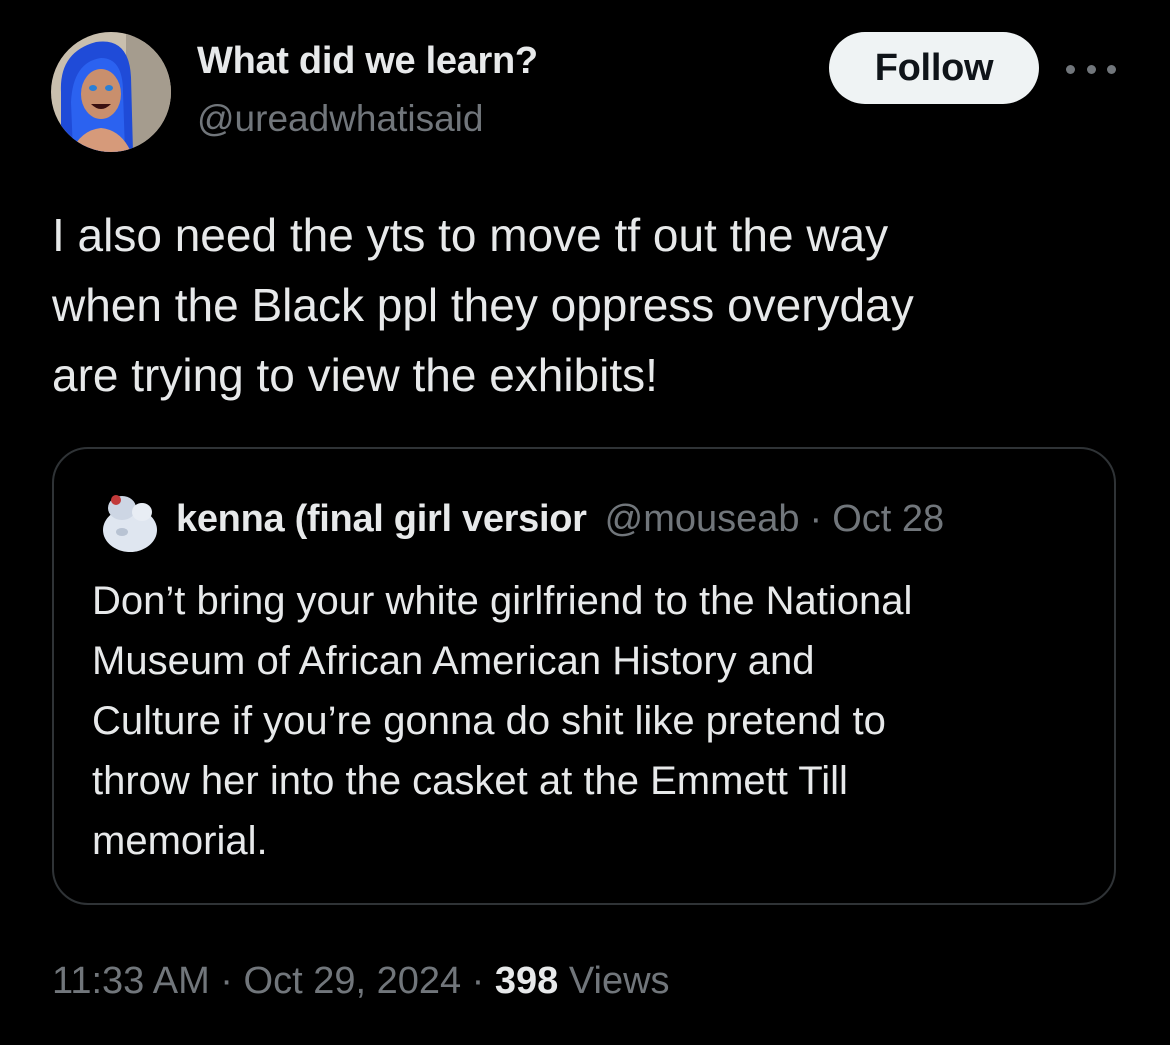 The height and width of the screenshot is (1045, 1170). What do you see at coordinates (888, 519) in the screenshot?
I see `quoted-date: Oct 28` at bounding box center [888, 519].